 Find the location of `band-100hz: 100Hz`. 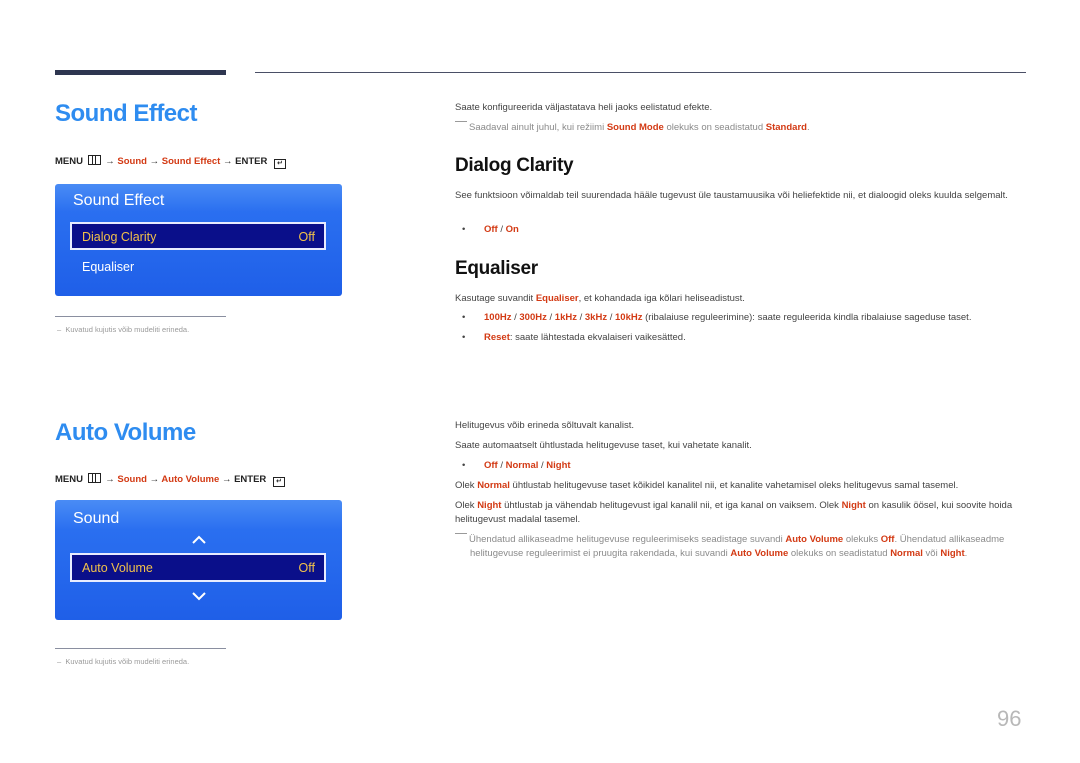

band-100hz: 100Hz is located at coordinates (498, 317).